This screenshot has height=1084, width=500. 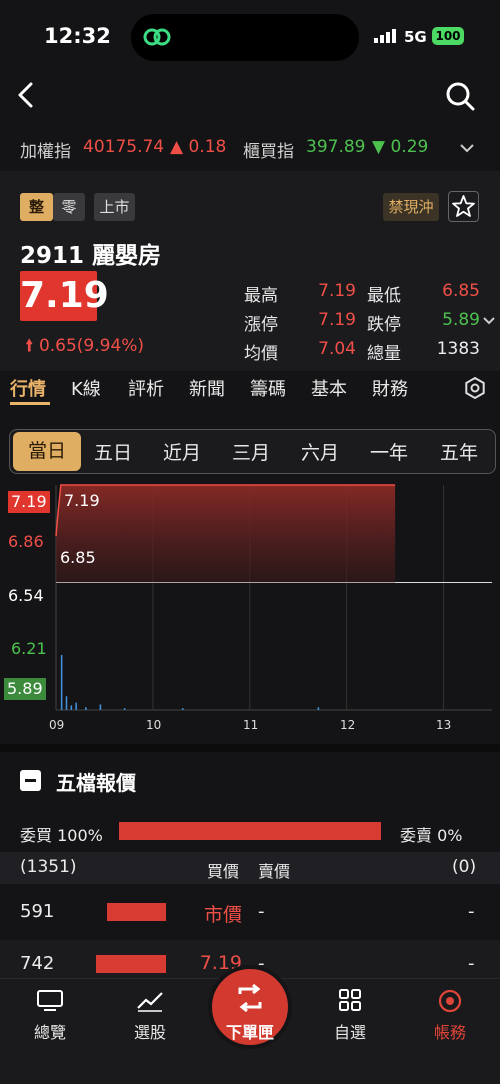 I want to click on order-book-header: (1351) 買價 賣價 (0), so click(x=250, y=868).